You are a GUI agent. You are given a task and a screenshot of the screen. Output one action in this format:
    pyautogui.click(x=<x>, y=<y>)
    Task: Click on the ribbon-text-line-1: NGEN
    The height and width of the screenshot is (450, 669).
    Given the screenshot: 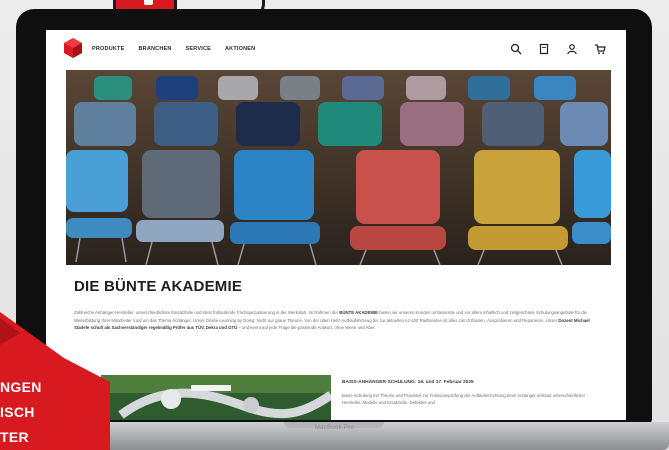 What is the action you would take?
    pyautogui.click(x=21, y=387)
    